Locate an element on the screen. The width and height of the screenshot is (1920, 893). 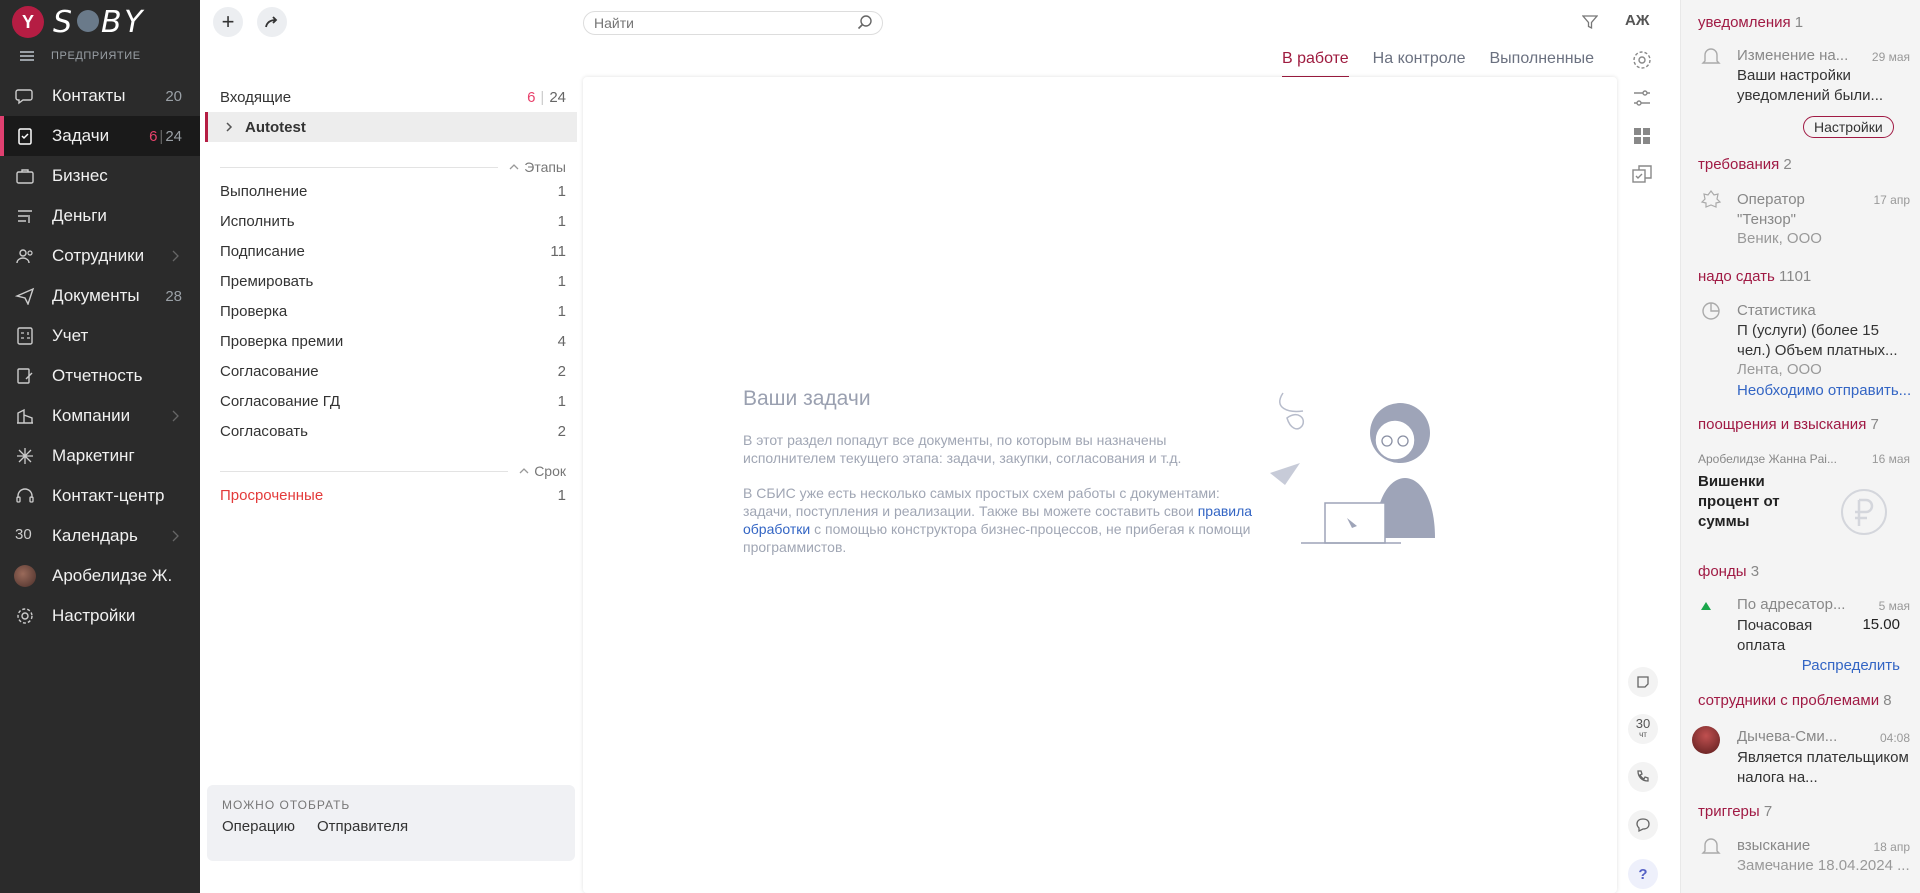
search-input is located at coordinates (733, 23).